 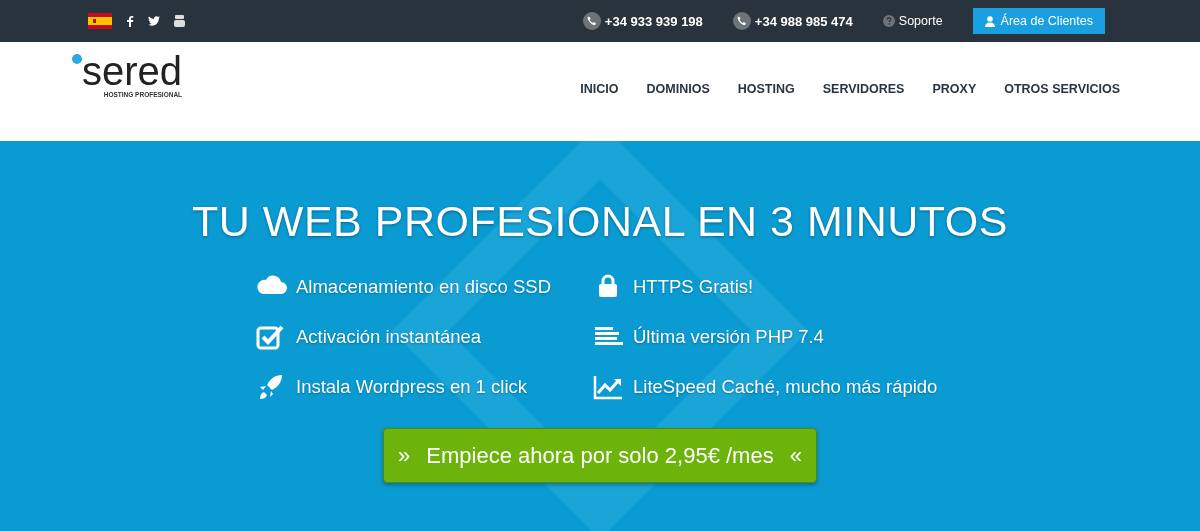 What do you see at coordinates (989, 21) in the screenshot?
I see `user-icon` at bounding box center [989, 21].